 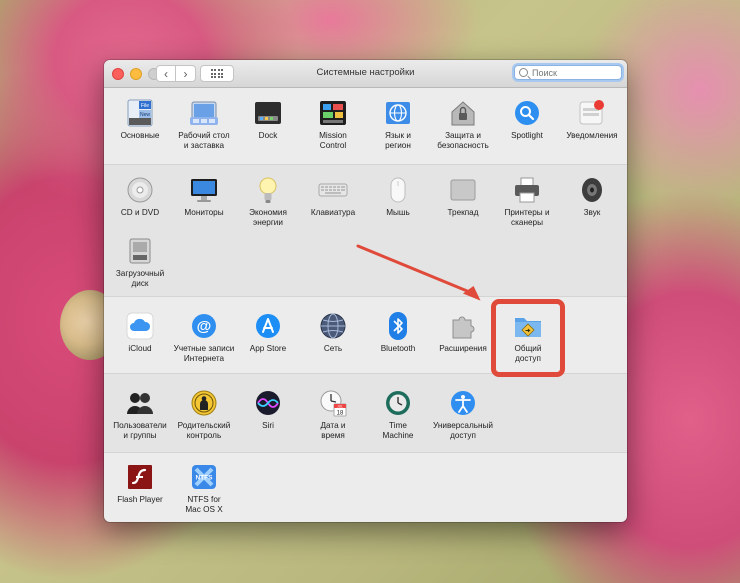 I want to click on pref-extensions: Расширения, so click(x=463, y=332).